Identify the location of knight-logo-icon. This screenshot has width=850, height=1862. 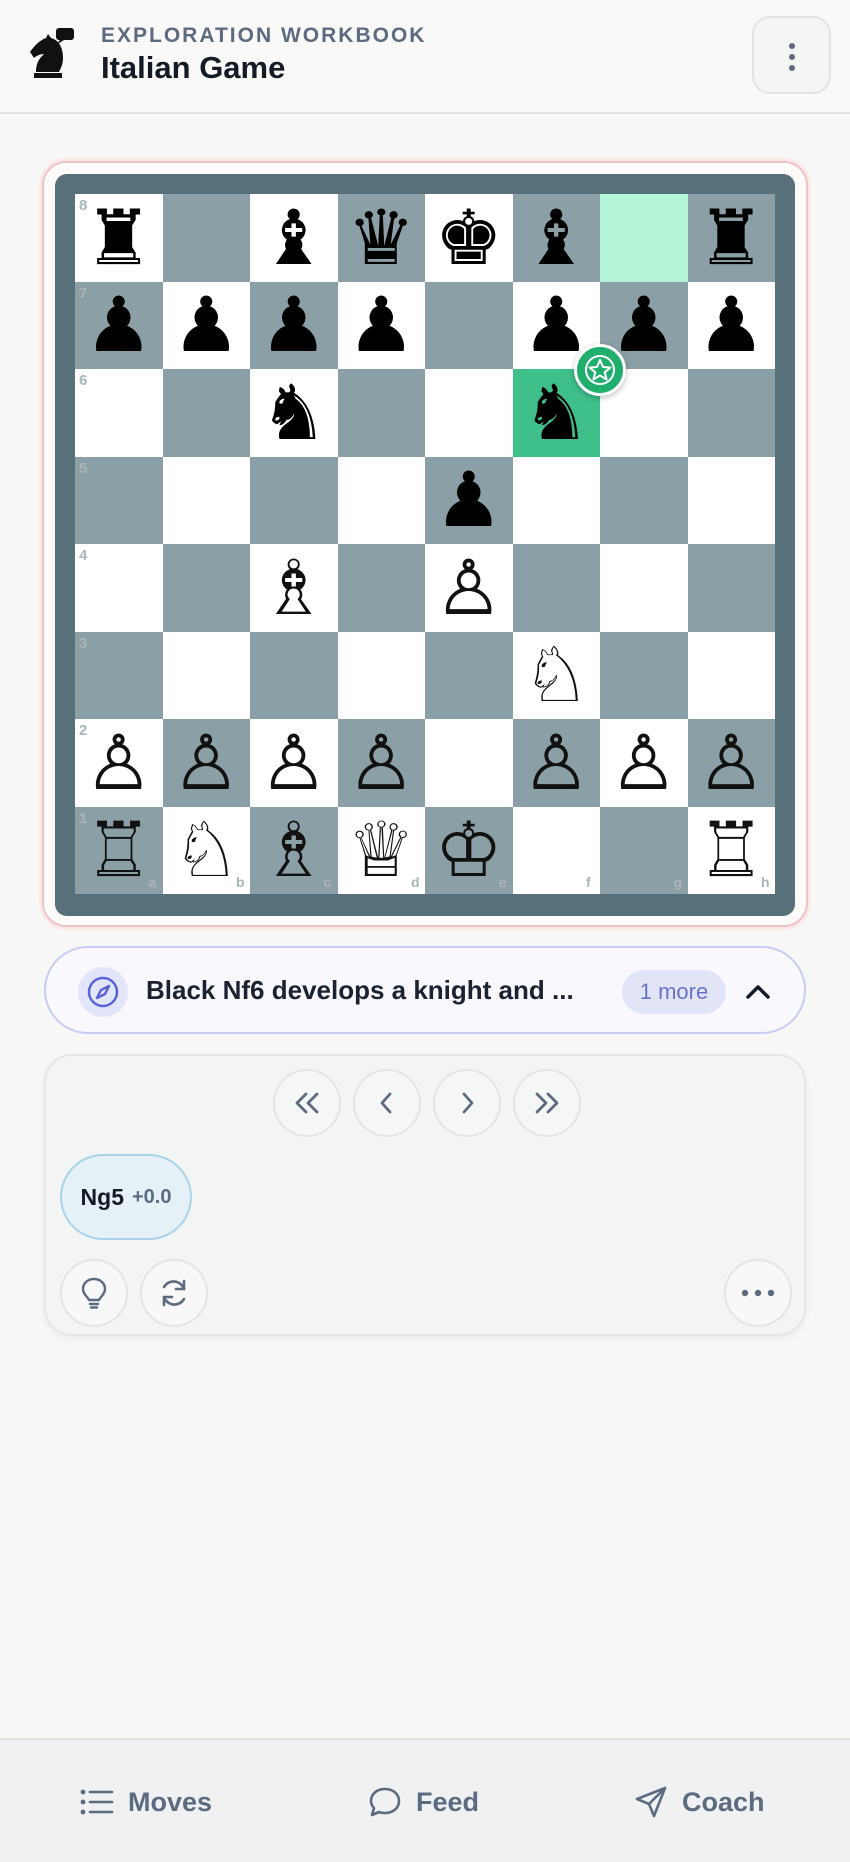
(52, 53).